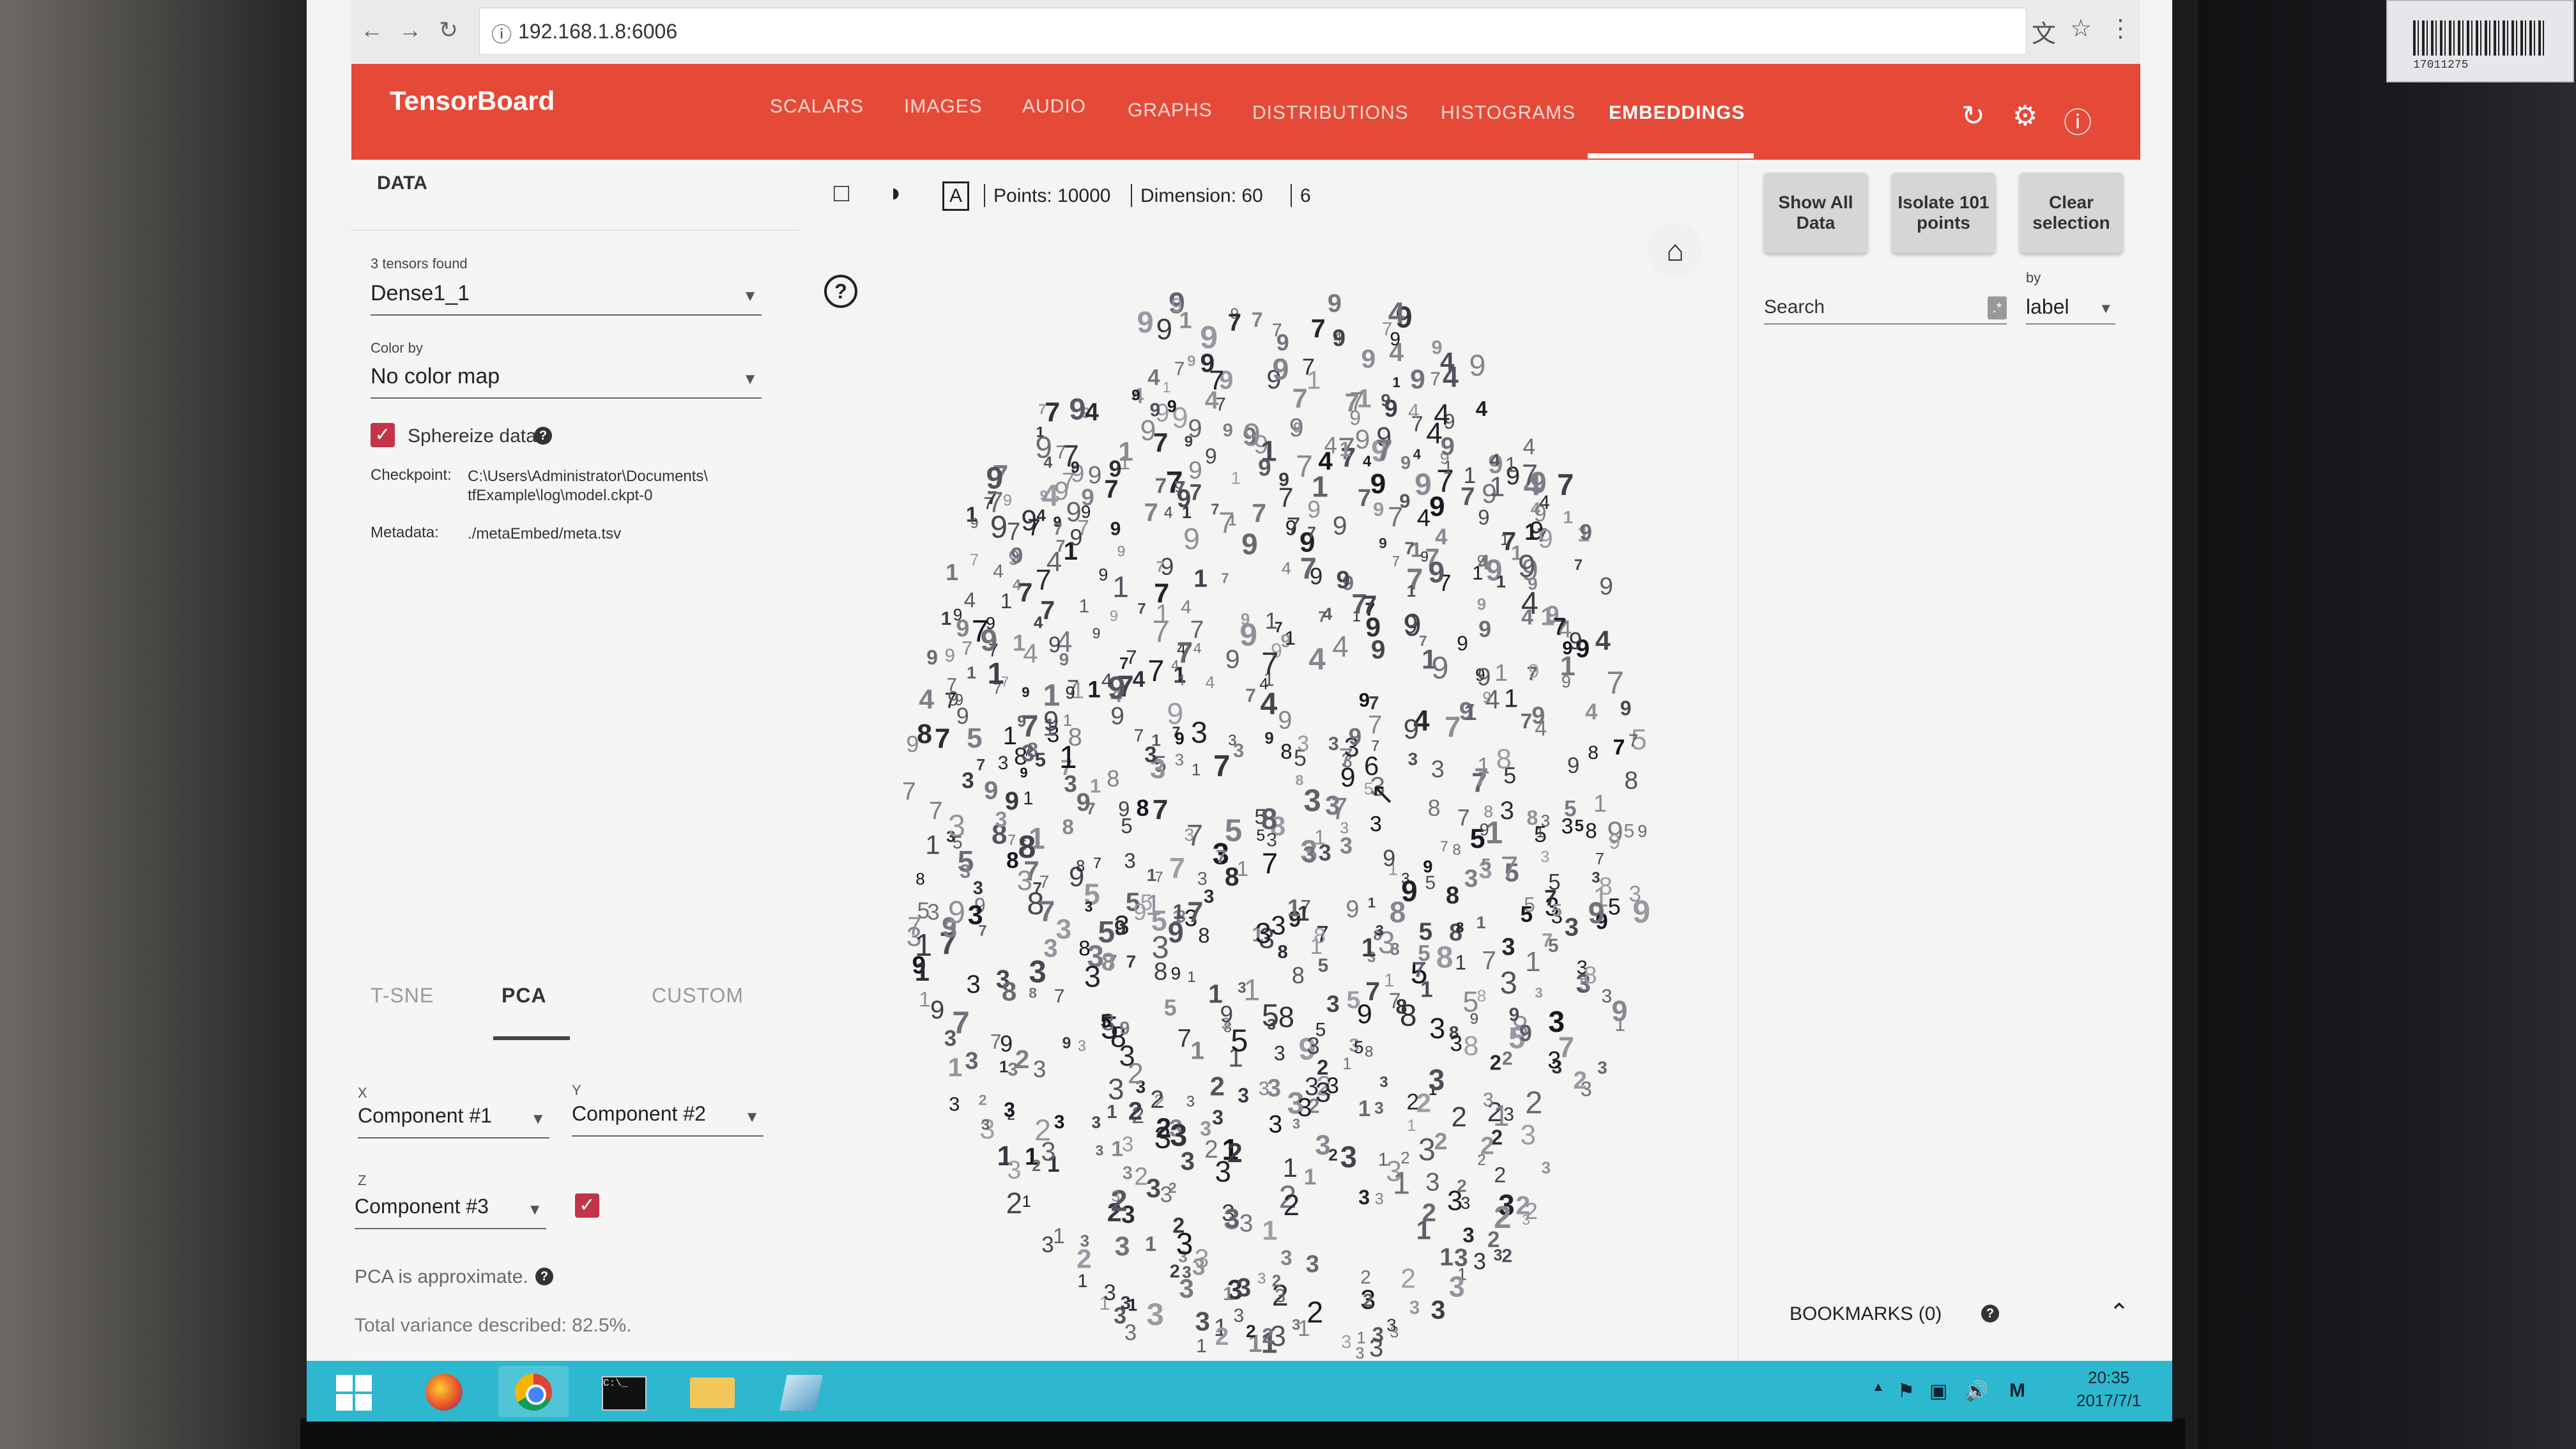 The height and width of the screenshot is (1449, 2576). What do you see at coordinates (1866, 1314) in the screenshot?
I see `bookmarks-header: BOOKMARKS (0)` at bounding box center [1866, 1314].